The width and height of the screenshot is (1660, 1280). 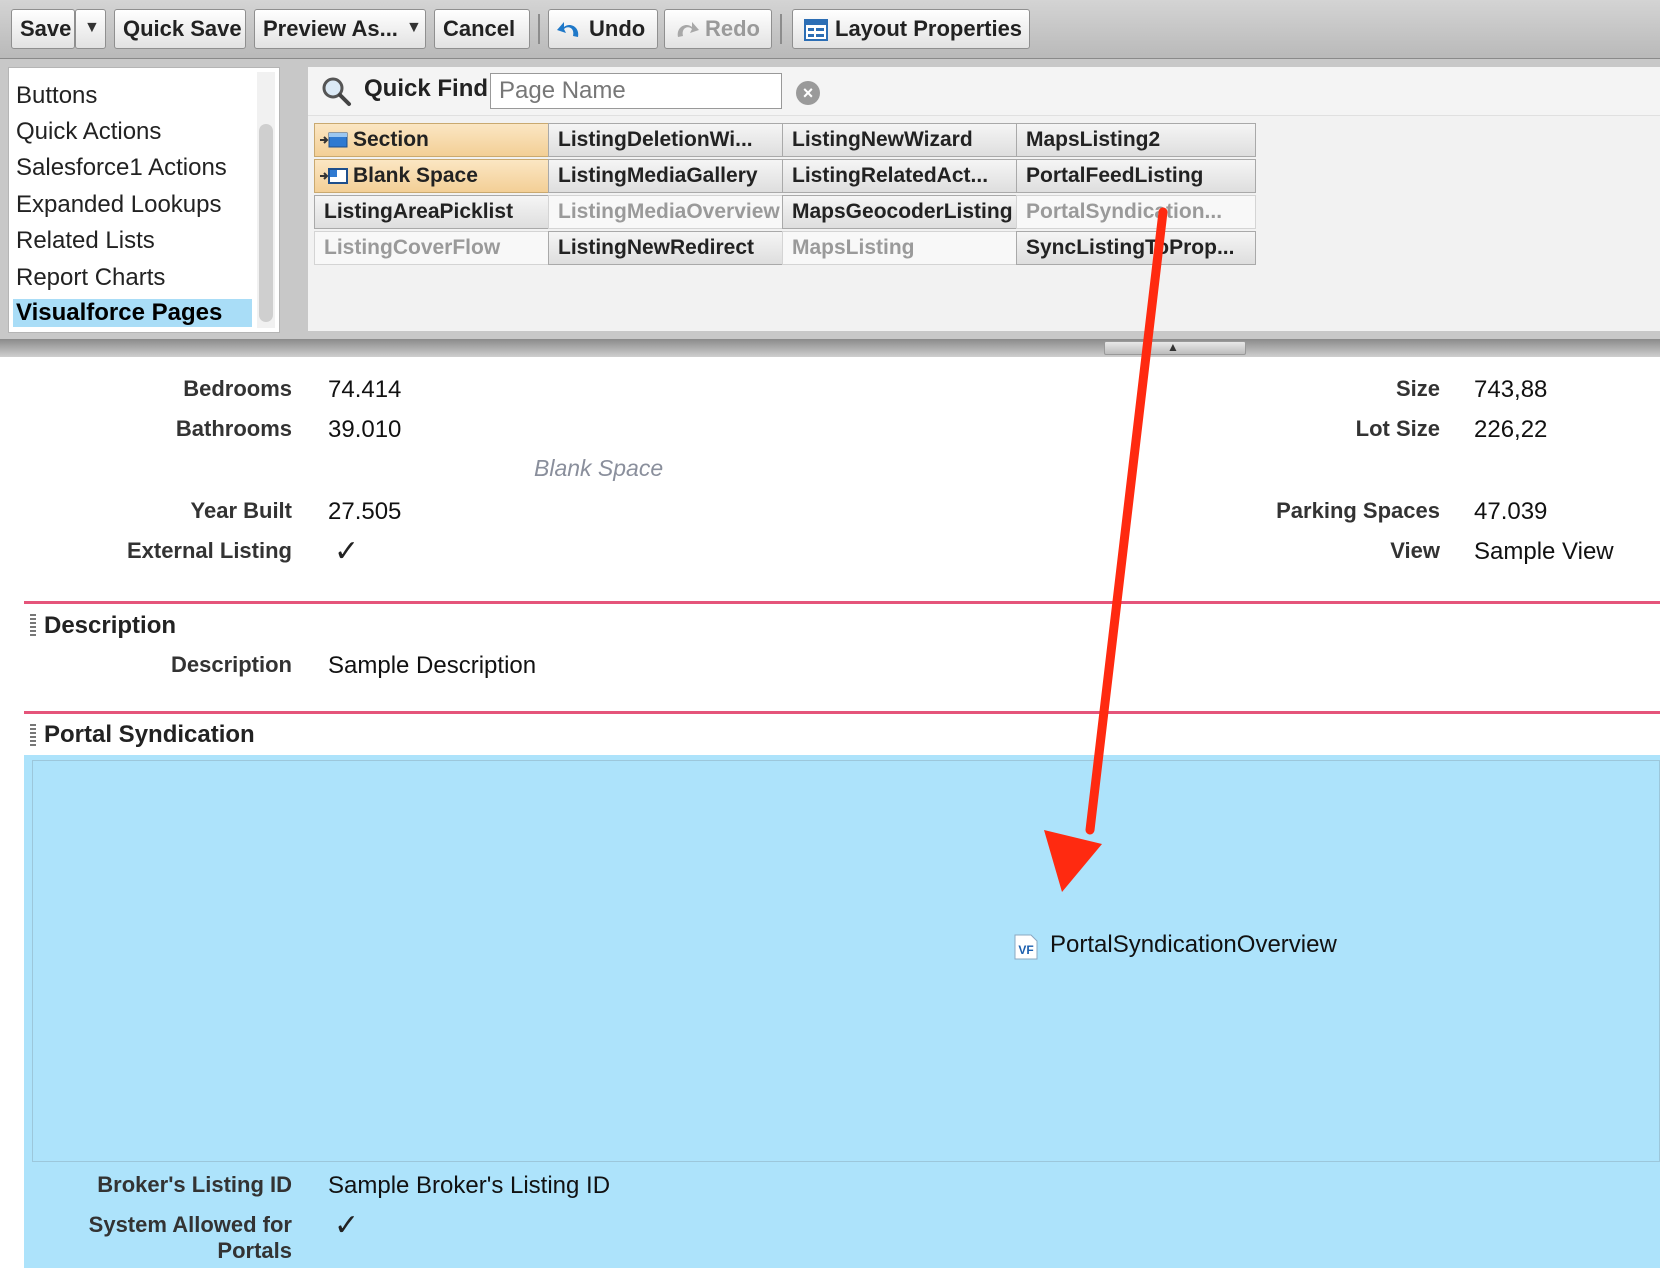 What do you see at coordinates (241, 510) in the screenshot?
I see `field-label-year-built: Year Built` at bounding box center [241, 510].